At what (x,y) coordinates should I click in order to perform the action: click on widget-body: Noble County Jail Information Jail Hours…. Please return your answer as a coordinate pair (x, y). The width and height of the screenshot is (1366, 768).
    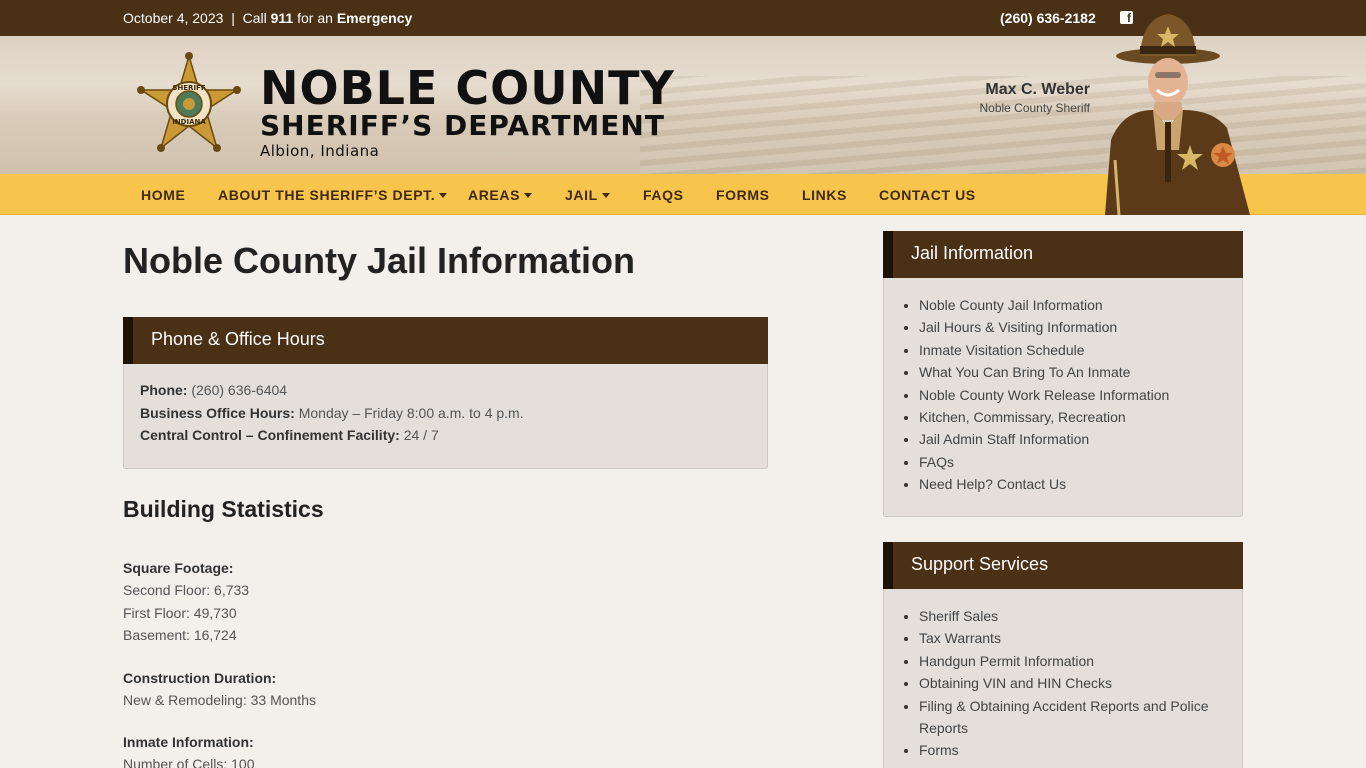
    Looking at the image, I should click on (1063, 397).